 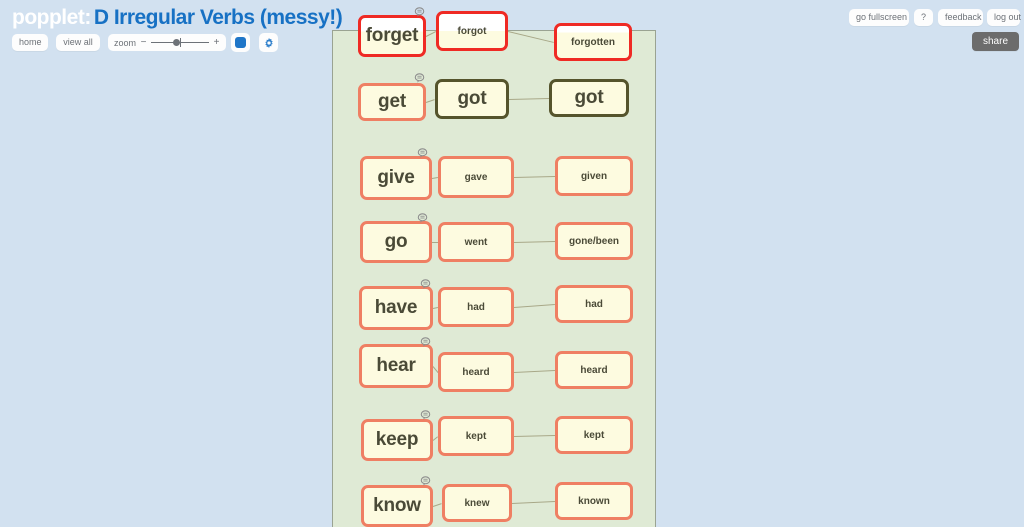 What do you see at coordinates (397, 440) in the screenshot?
I see `popple-base-keep: keep` at bounding box center [397, 440].